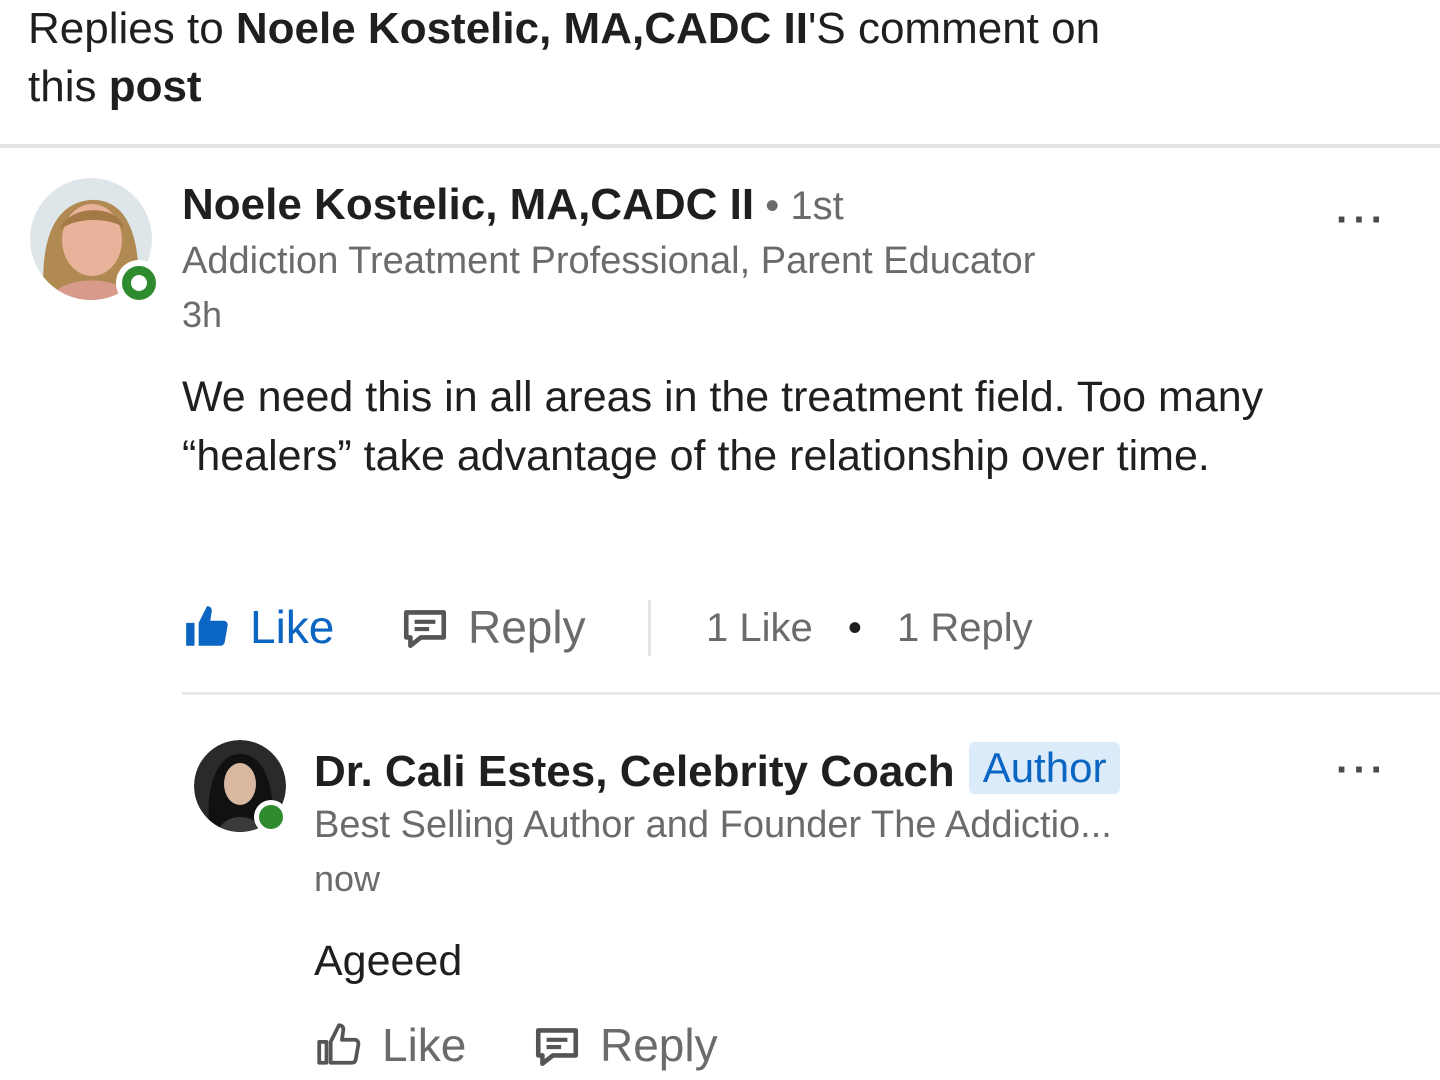  Describe the element at coordinates (799, 206) in the screenshot. I see `connection-degree: • 1st` at that location.